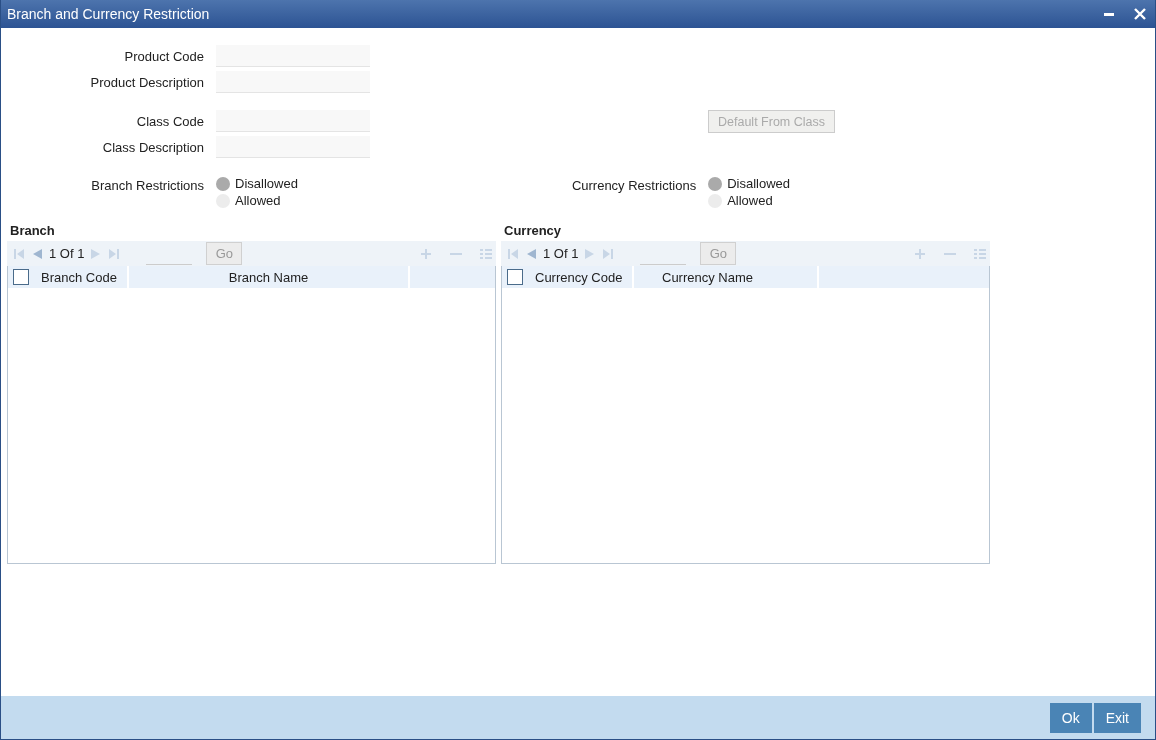 This screenshot has height=740, width=1156. I want to click on field-label: Currency Restrictions, so click(634, 186).